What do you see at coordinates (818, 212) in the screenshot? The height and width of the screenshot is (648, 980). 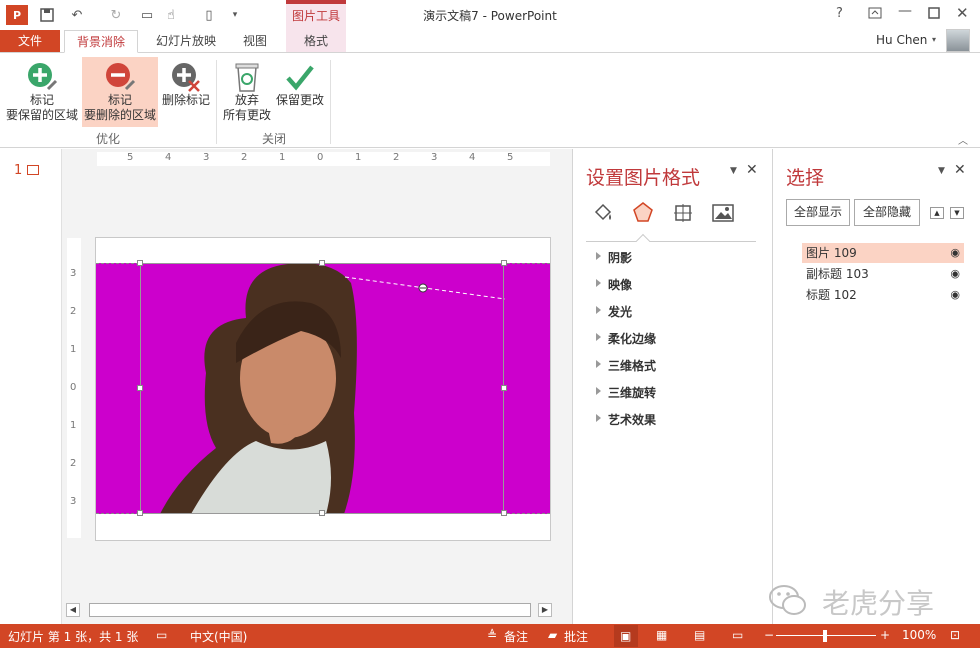 I see `show-all-button: 全部显示` at bounding box center [818, 212].